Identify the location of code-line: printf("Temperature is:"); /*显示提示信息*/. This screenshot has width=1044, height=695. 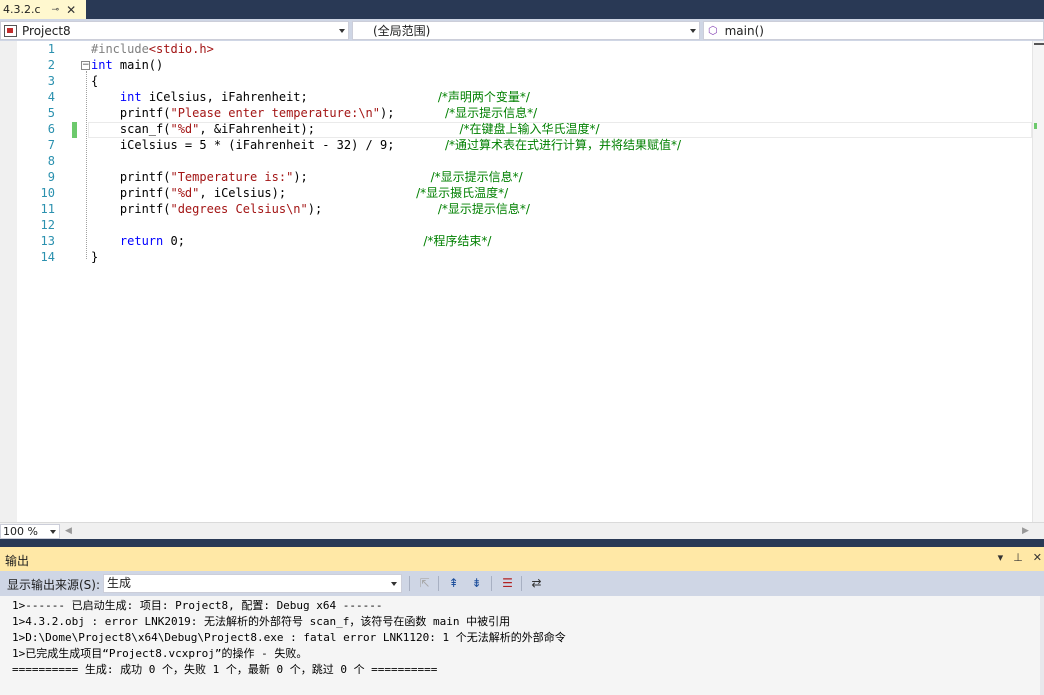
(386, 177).